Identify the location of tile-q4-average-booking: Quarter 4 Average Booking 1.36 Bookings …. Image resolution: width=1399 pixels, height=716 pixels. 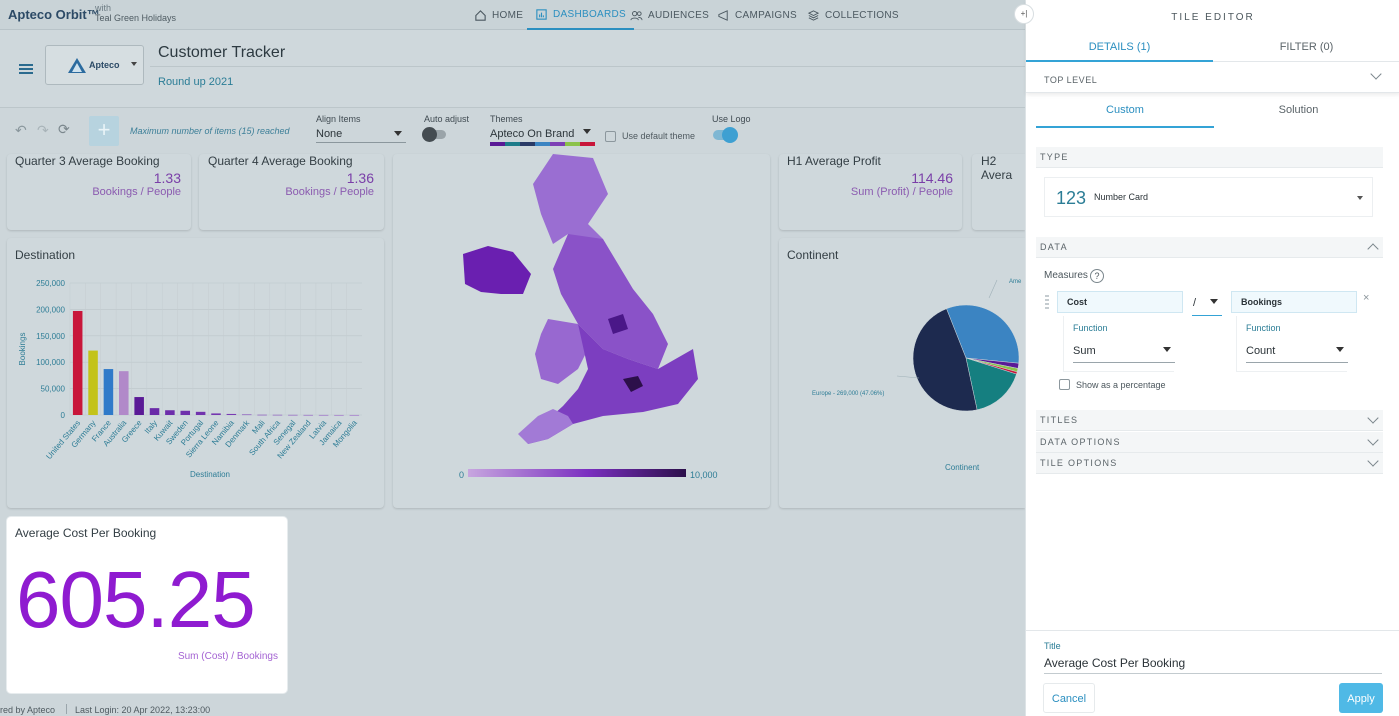
(291, 192).